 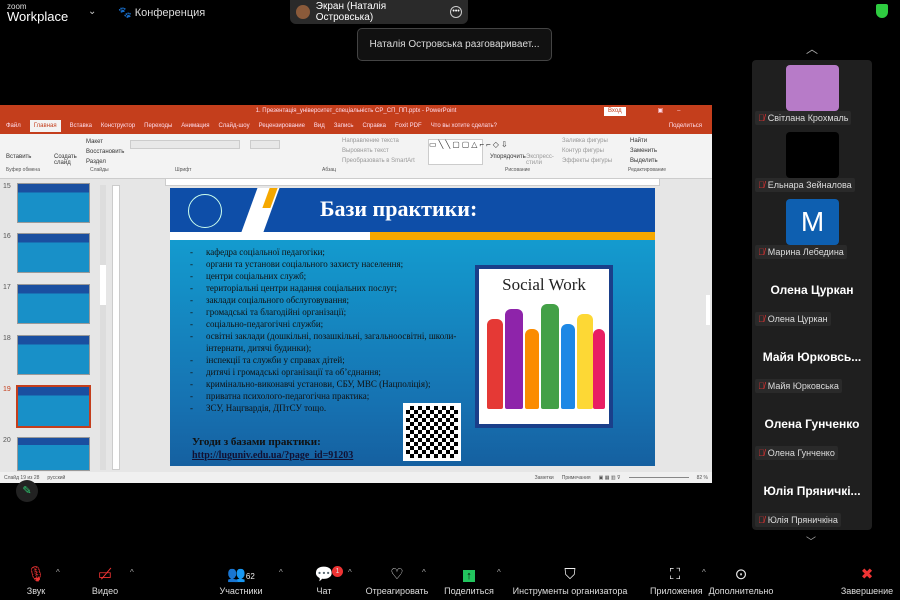 I want to click on font-size-select, so click(x=265, y=144).